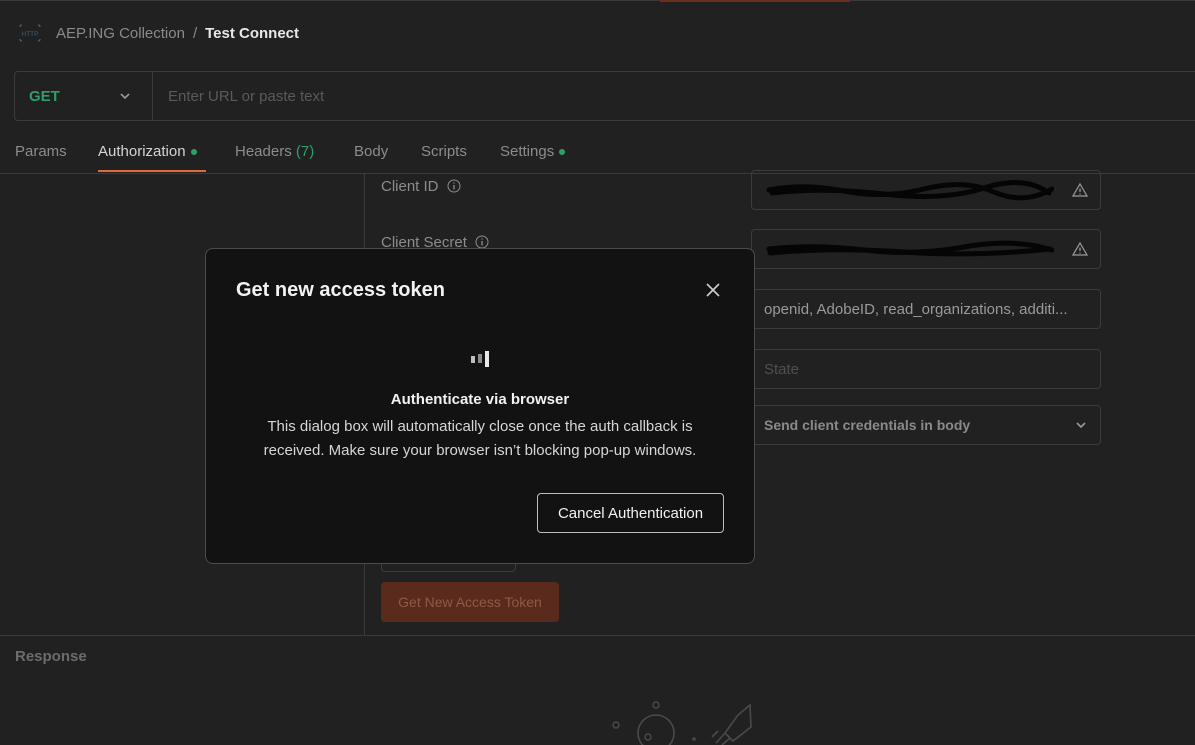 This screenshot has width=1195, height=745. I want to click on tab-body-label: Body, so click(371, 151).